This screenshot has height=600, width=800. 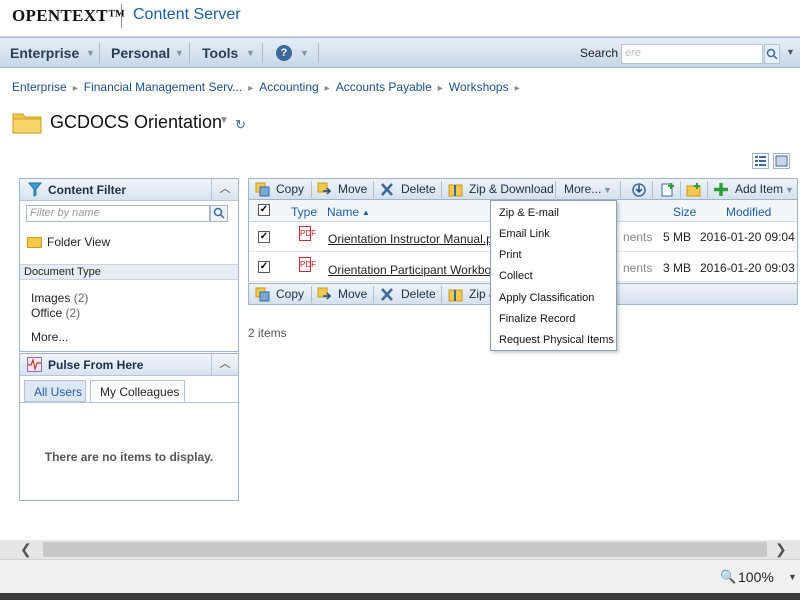 What do you see at coordinates (405, 549) in the screenshot?
I see `scrollbar-thumb` at bounding box center [405, 549].